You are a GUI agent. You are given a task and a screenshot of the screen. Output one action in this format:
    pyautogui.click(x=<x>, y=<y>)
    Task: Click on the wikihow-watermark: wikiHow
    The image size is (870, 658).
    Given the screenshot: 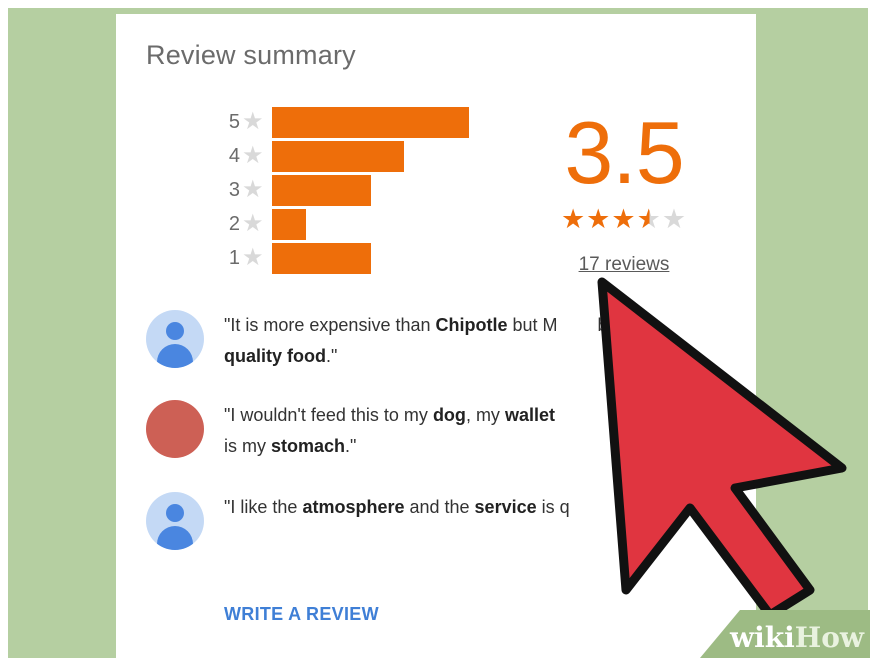 What is the action you would take?
    pyautogui.click(x=785, y=634)
    